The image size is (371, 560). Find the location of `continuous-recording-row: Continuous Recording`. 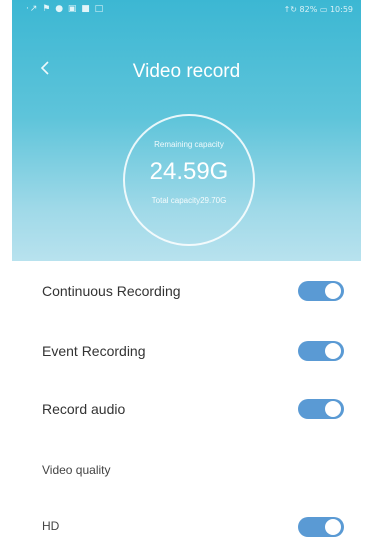

continuous-recording-row: Continuous Recording is located at coordinates (186, 291).